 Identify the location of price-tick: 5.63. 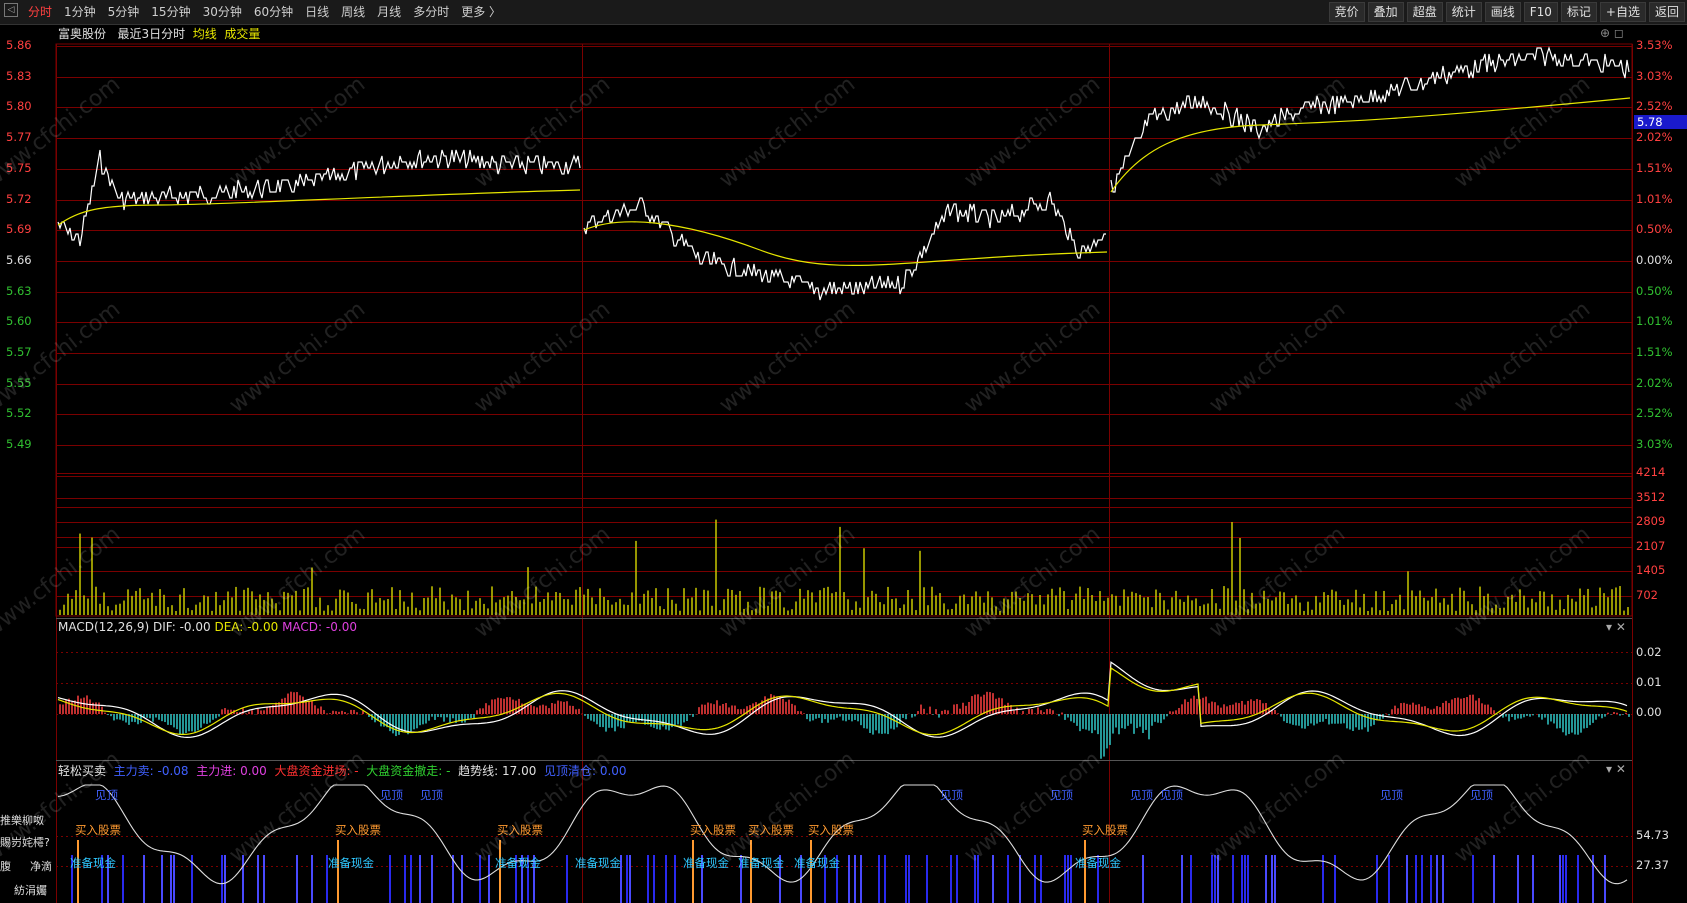
(19, 290).